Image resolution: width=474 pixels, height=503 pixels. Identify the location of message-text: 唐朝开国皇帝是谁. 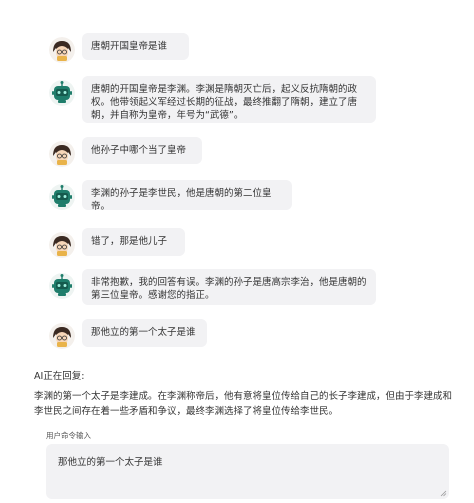
(129, 46).